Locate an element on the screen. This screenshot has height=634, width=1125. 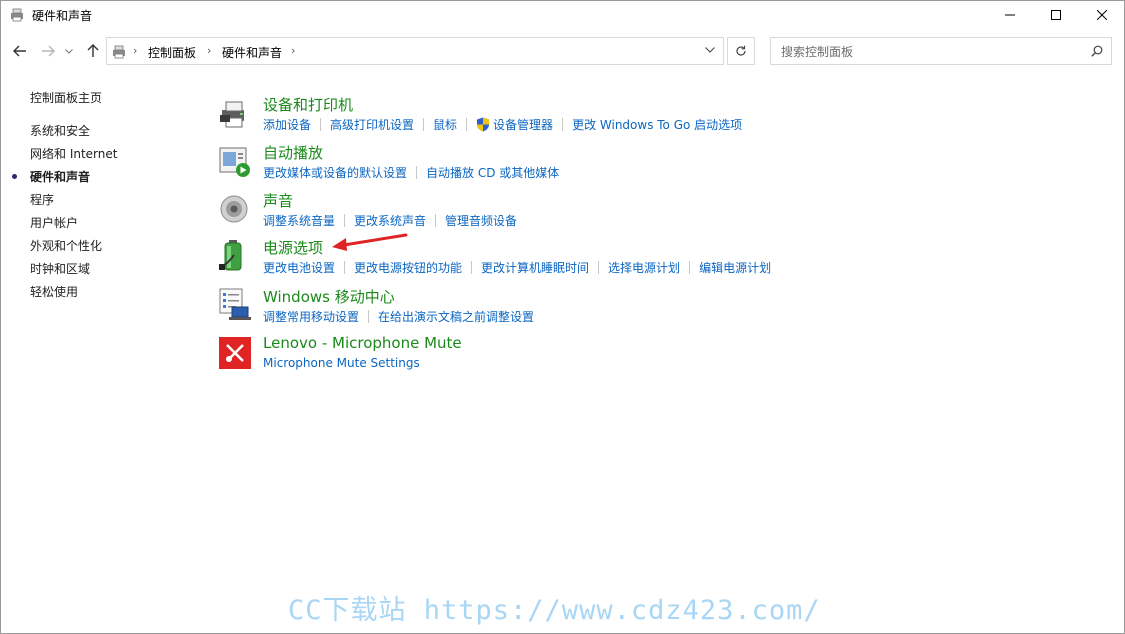
maximize-button is located at coordinates (1056, 15).